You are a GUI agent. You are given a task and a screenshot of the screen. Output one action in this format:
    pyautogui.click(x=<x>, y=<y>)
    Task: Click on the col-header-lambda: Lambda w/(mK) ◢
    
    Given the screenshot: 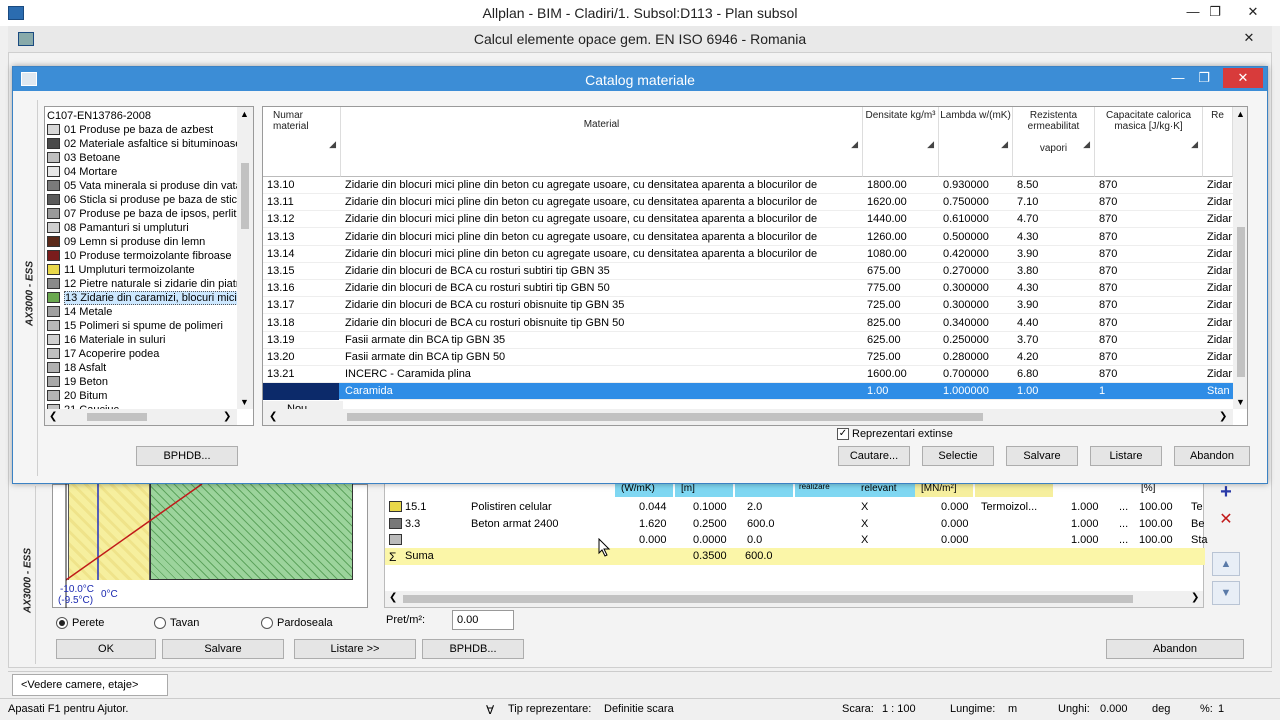 What is the action you would take?
    pyautogui.click(x=976, y=142)
    